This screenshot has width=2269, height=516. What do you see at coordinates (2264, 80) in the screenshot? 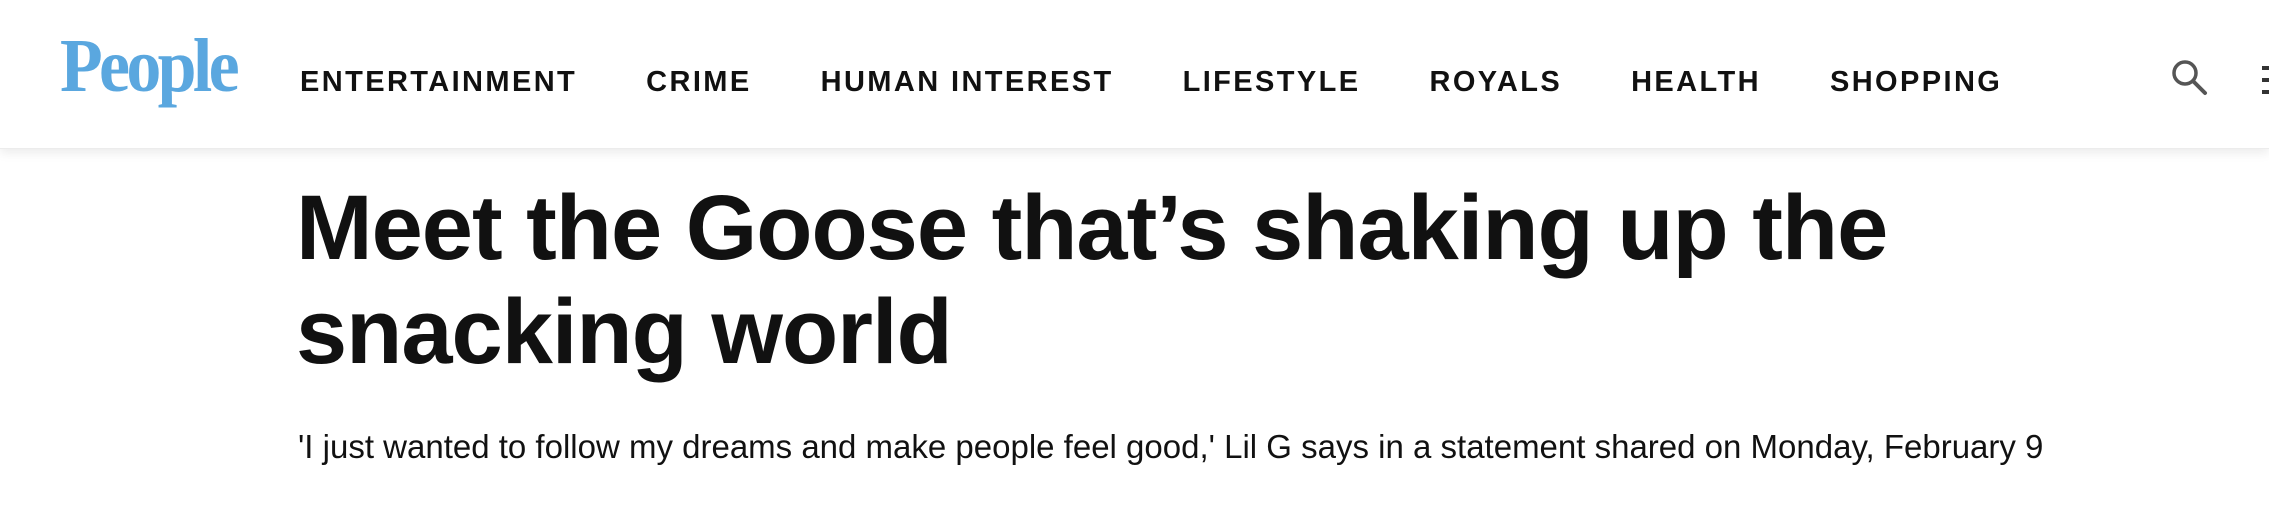
I see `menu-icon` at bounding box center [2264, 80].